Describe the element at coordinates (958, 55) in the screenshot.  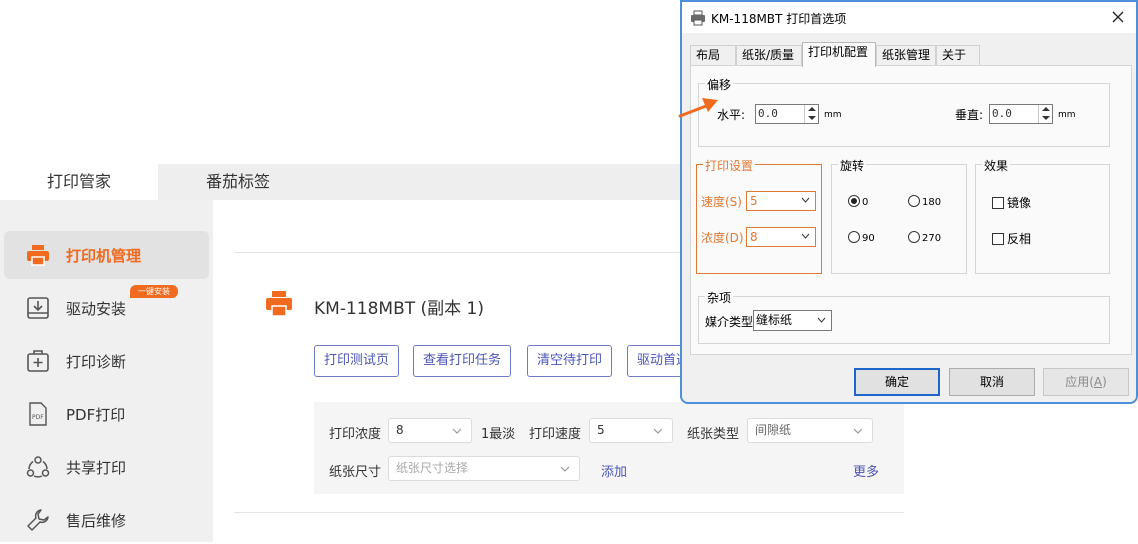
I see `tab-about: 关于` at that location.